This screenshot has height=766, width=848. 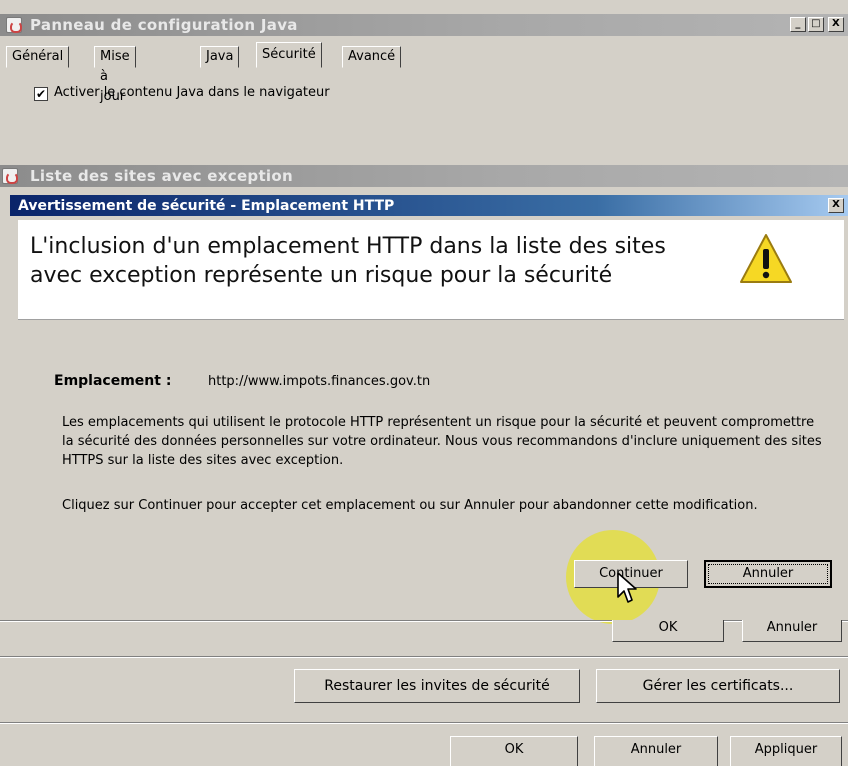 What do you see at coordinates (115, 75) in the screenshot?
I see `tab-updates: Mise à jour` at bounding box center [115, 75].